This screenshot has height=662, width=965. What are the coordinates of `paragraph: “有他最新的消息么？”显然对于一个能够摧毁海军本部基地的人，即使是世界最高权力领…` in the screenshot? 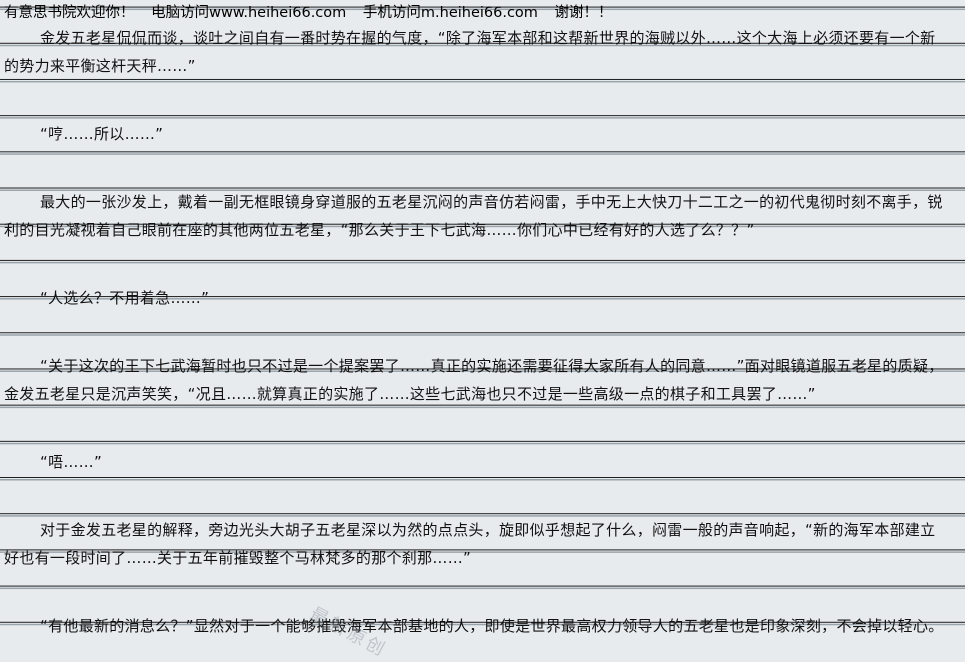 It's located at (492, 626).